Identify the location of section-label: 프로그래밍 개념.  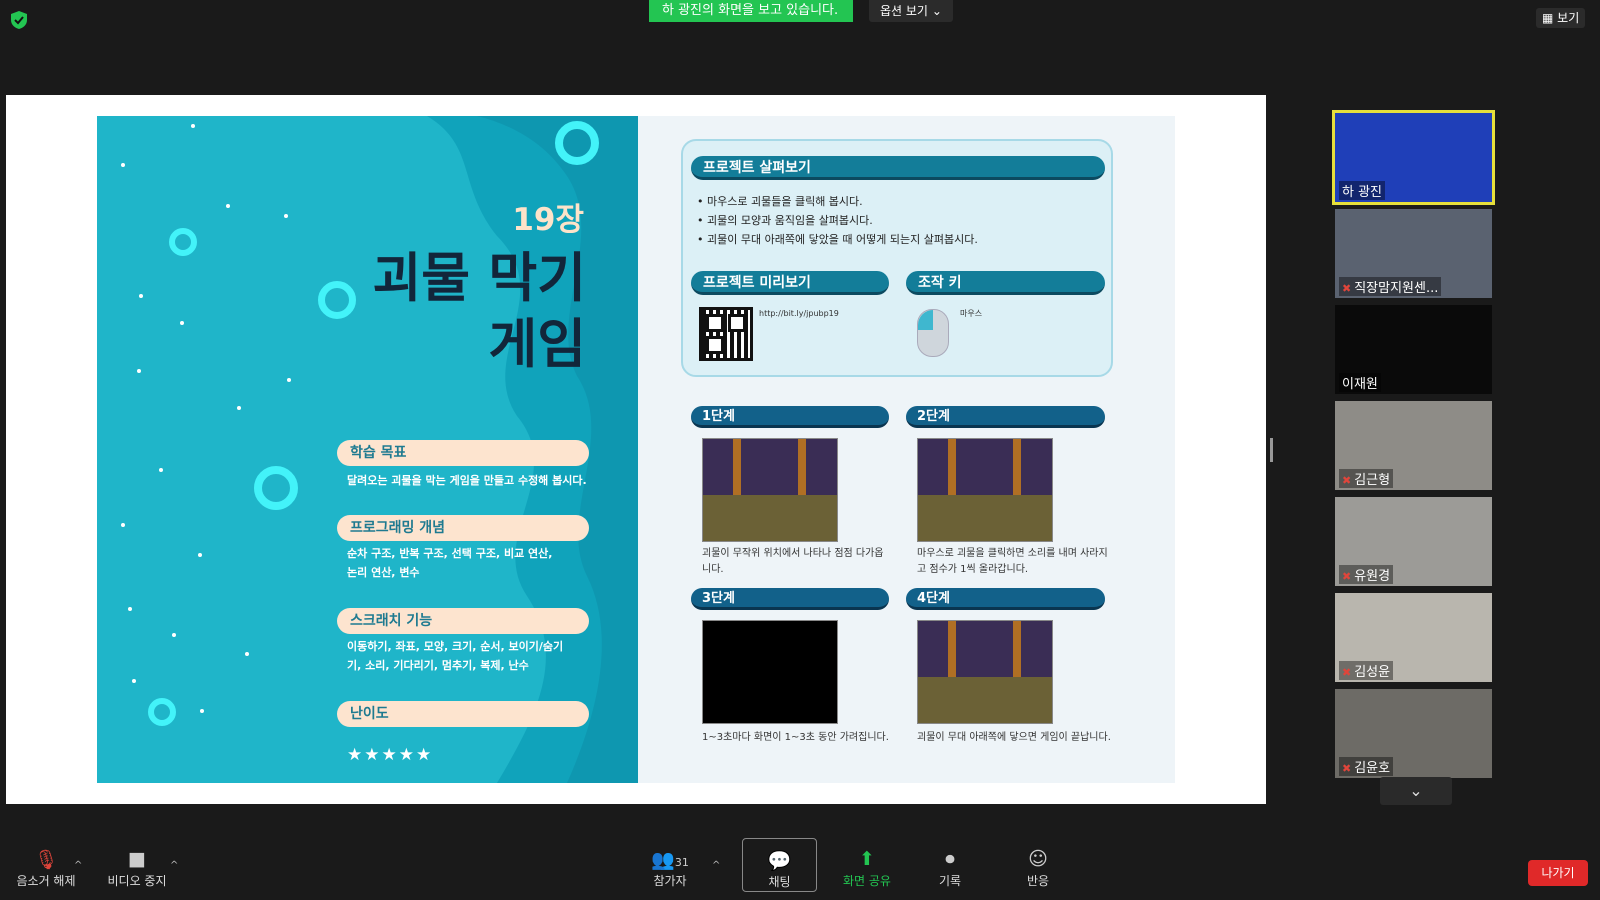
(463, 528).